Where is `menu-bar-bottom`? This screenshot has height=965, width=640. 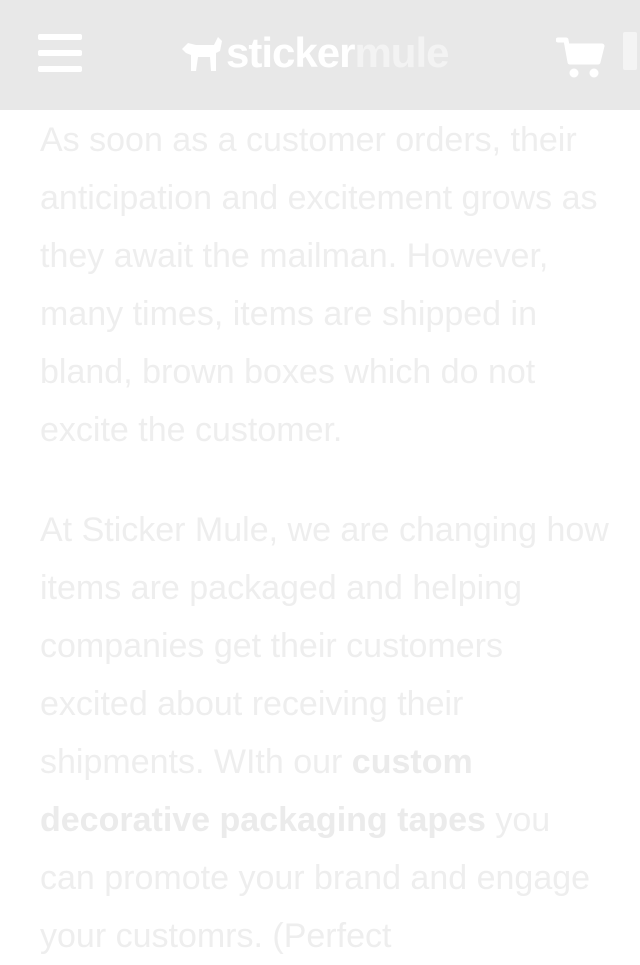 menu-bar-bottom is located at coordinates (60, 69).